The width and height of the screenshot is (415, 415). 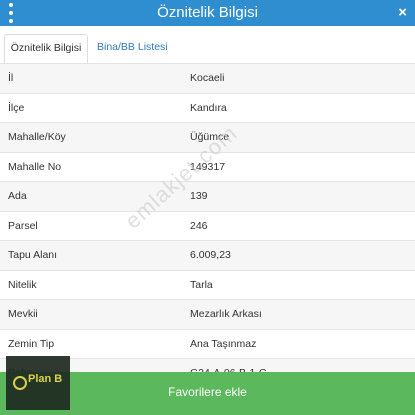 What do you see at coordinates (402, 13) in the screenshot?
I see `close-icon: ×` at bounding box center [402, 13].